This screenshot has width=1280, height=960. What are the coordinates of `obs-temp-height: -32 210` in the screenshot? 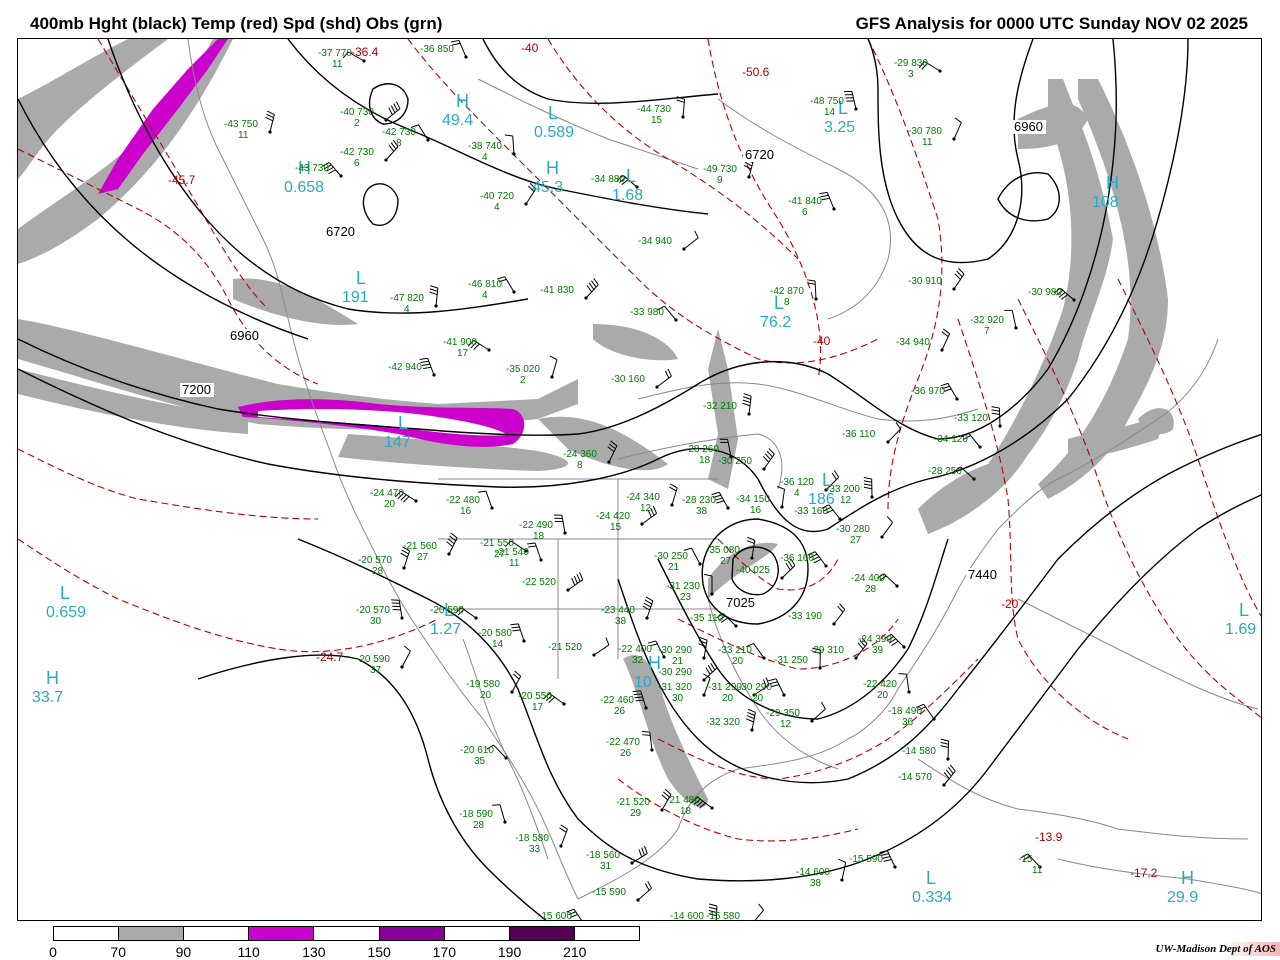 It's located at (720, 406).